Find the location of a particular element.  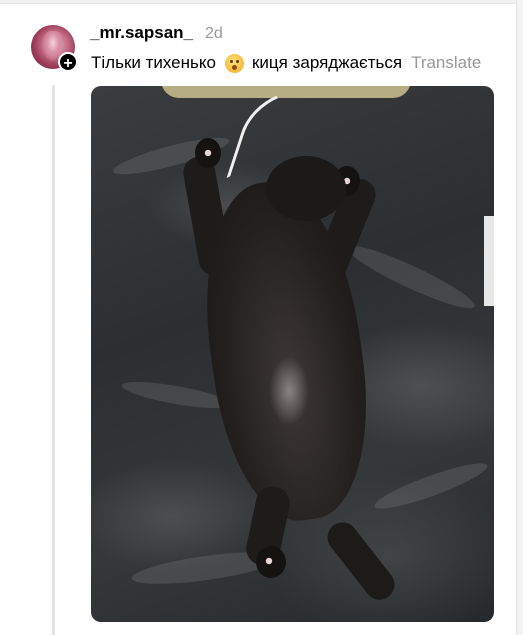

shushing-face-emoji-icon is located at coordinates (234, 63).